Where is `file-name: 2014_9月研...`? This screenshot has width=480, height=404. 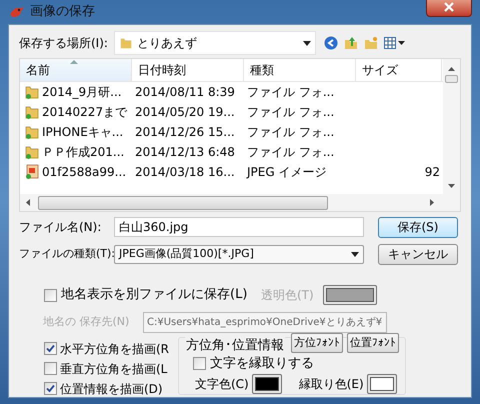 file-name: 2014_9月研... is located at coordinates (82, 92).